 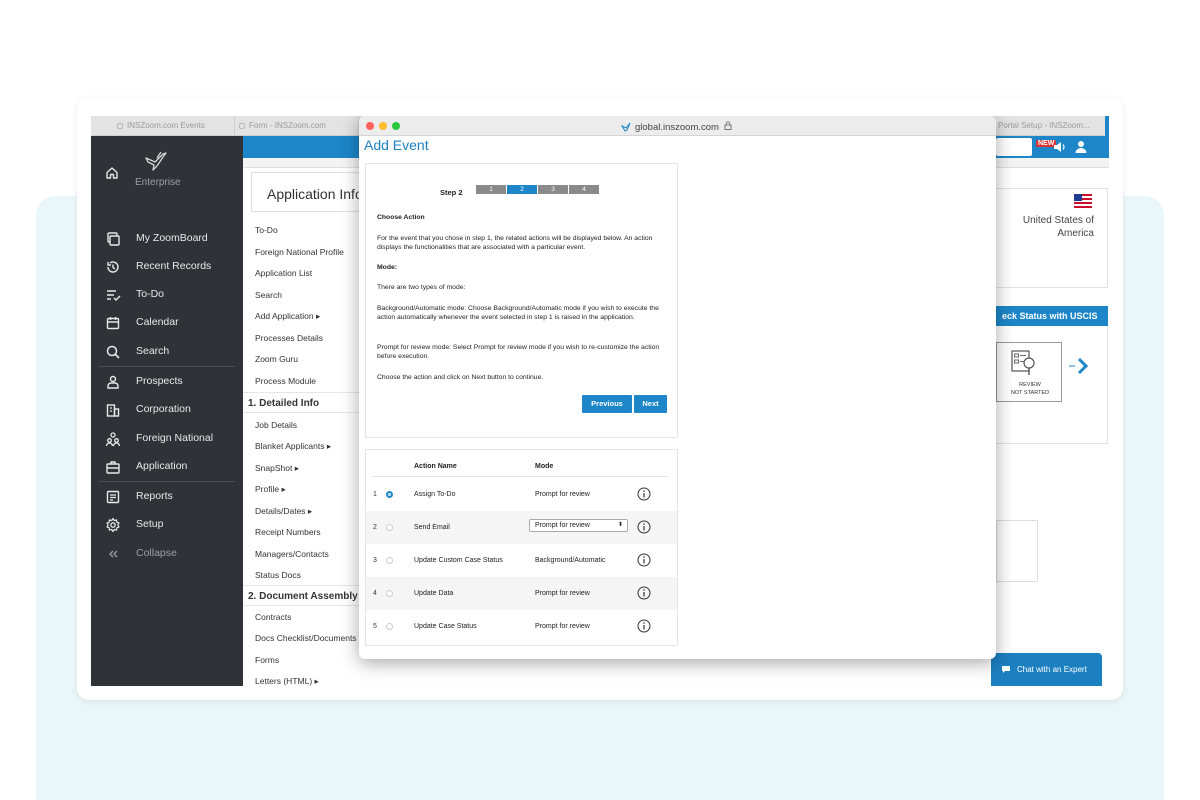 I want to click on table-row: 2 Send Email Prompt for review ⬍, so click(x=521, y=527).